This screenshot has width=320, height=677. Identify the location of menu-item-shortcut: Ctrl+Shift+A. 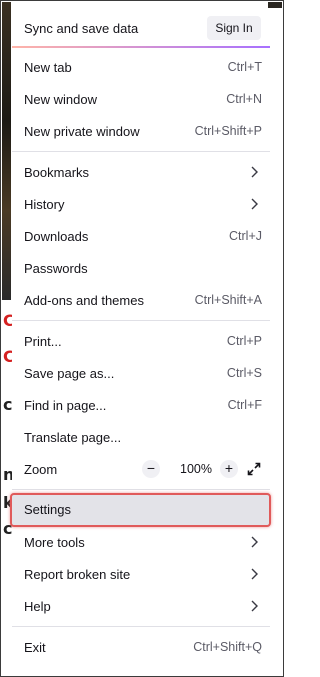
(228, 300).